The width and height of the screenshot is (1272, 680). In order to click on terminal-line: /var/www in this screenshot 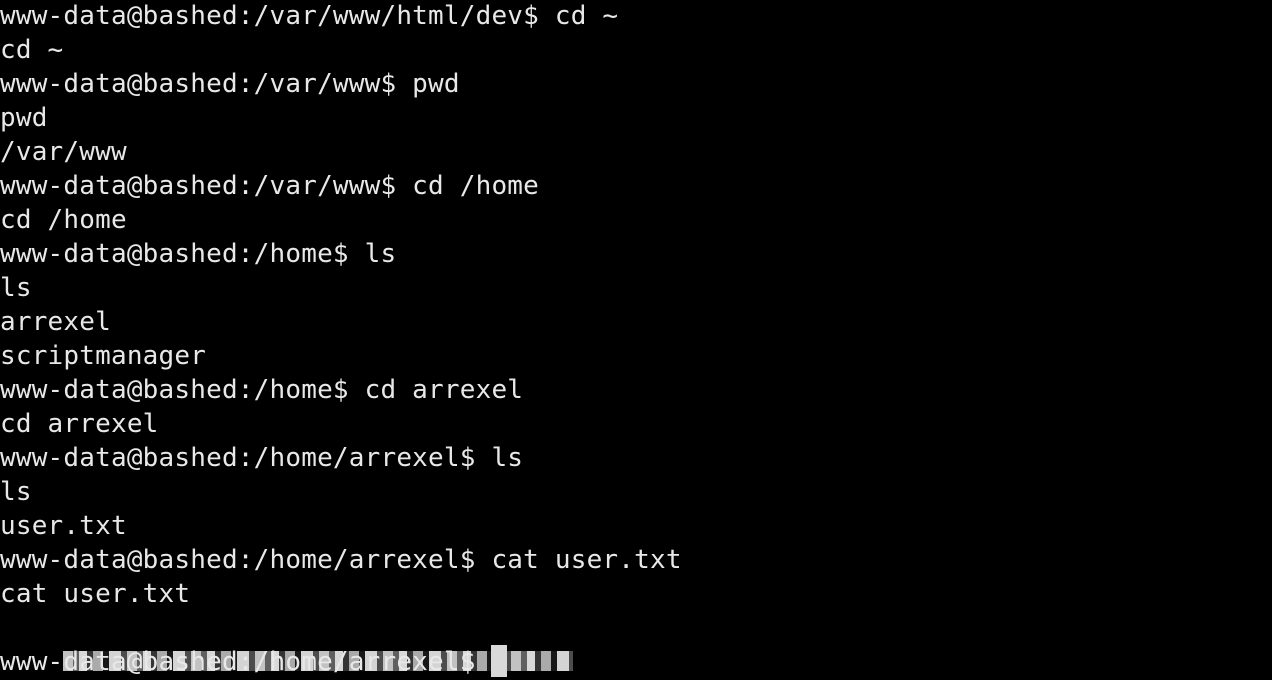, I will do `click(63, 152)`.